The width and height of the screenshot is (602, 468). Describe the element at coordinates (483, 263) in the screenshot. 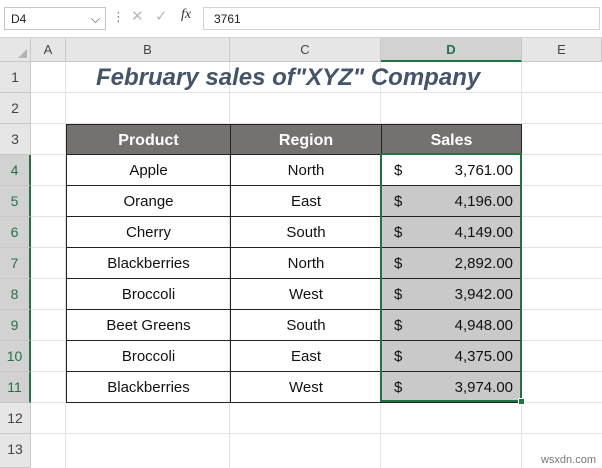

I see `sales-amount: 2,892.00` at that location.